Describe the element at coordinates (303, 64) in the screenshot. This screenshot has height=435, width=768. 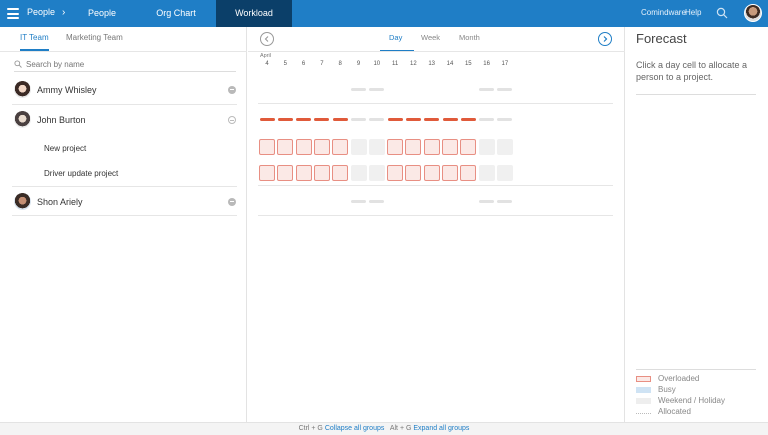
I see `day-number: 6` at that location.